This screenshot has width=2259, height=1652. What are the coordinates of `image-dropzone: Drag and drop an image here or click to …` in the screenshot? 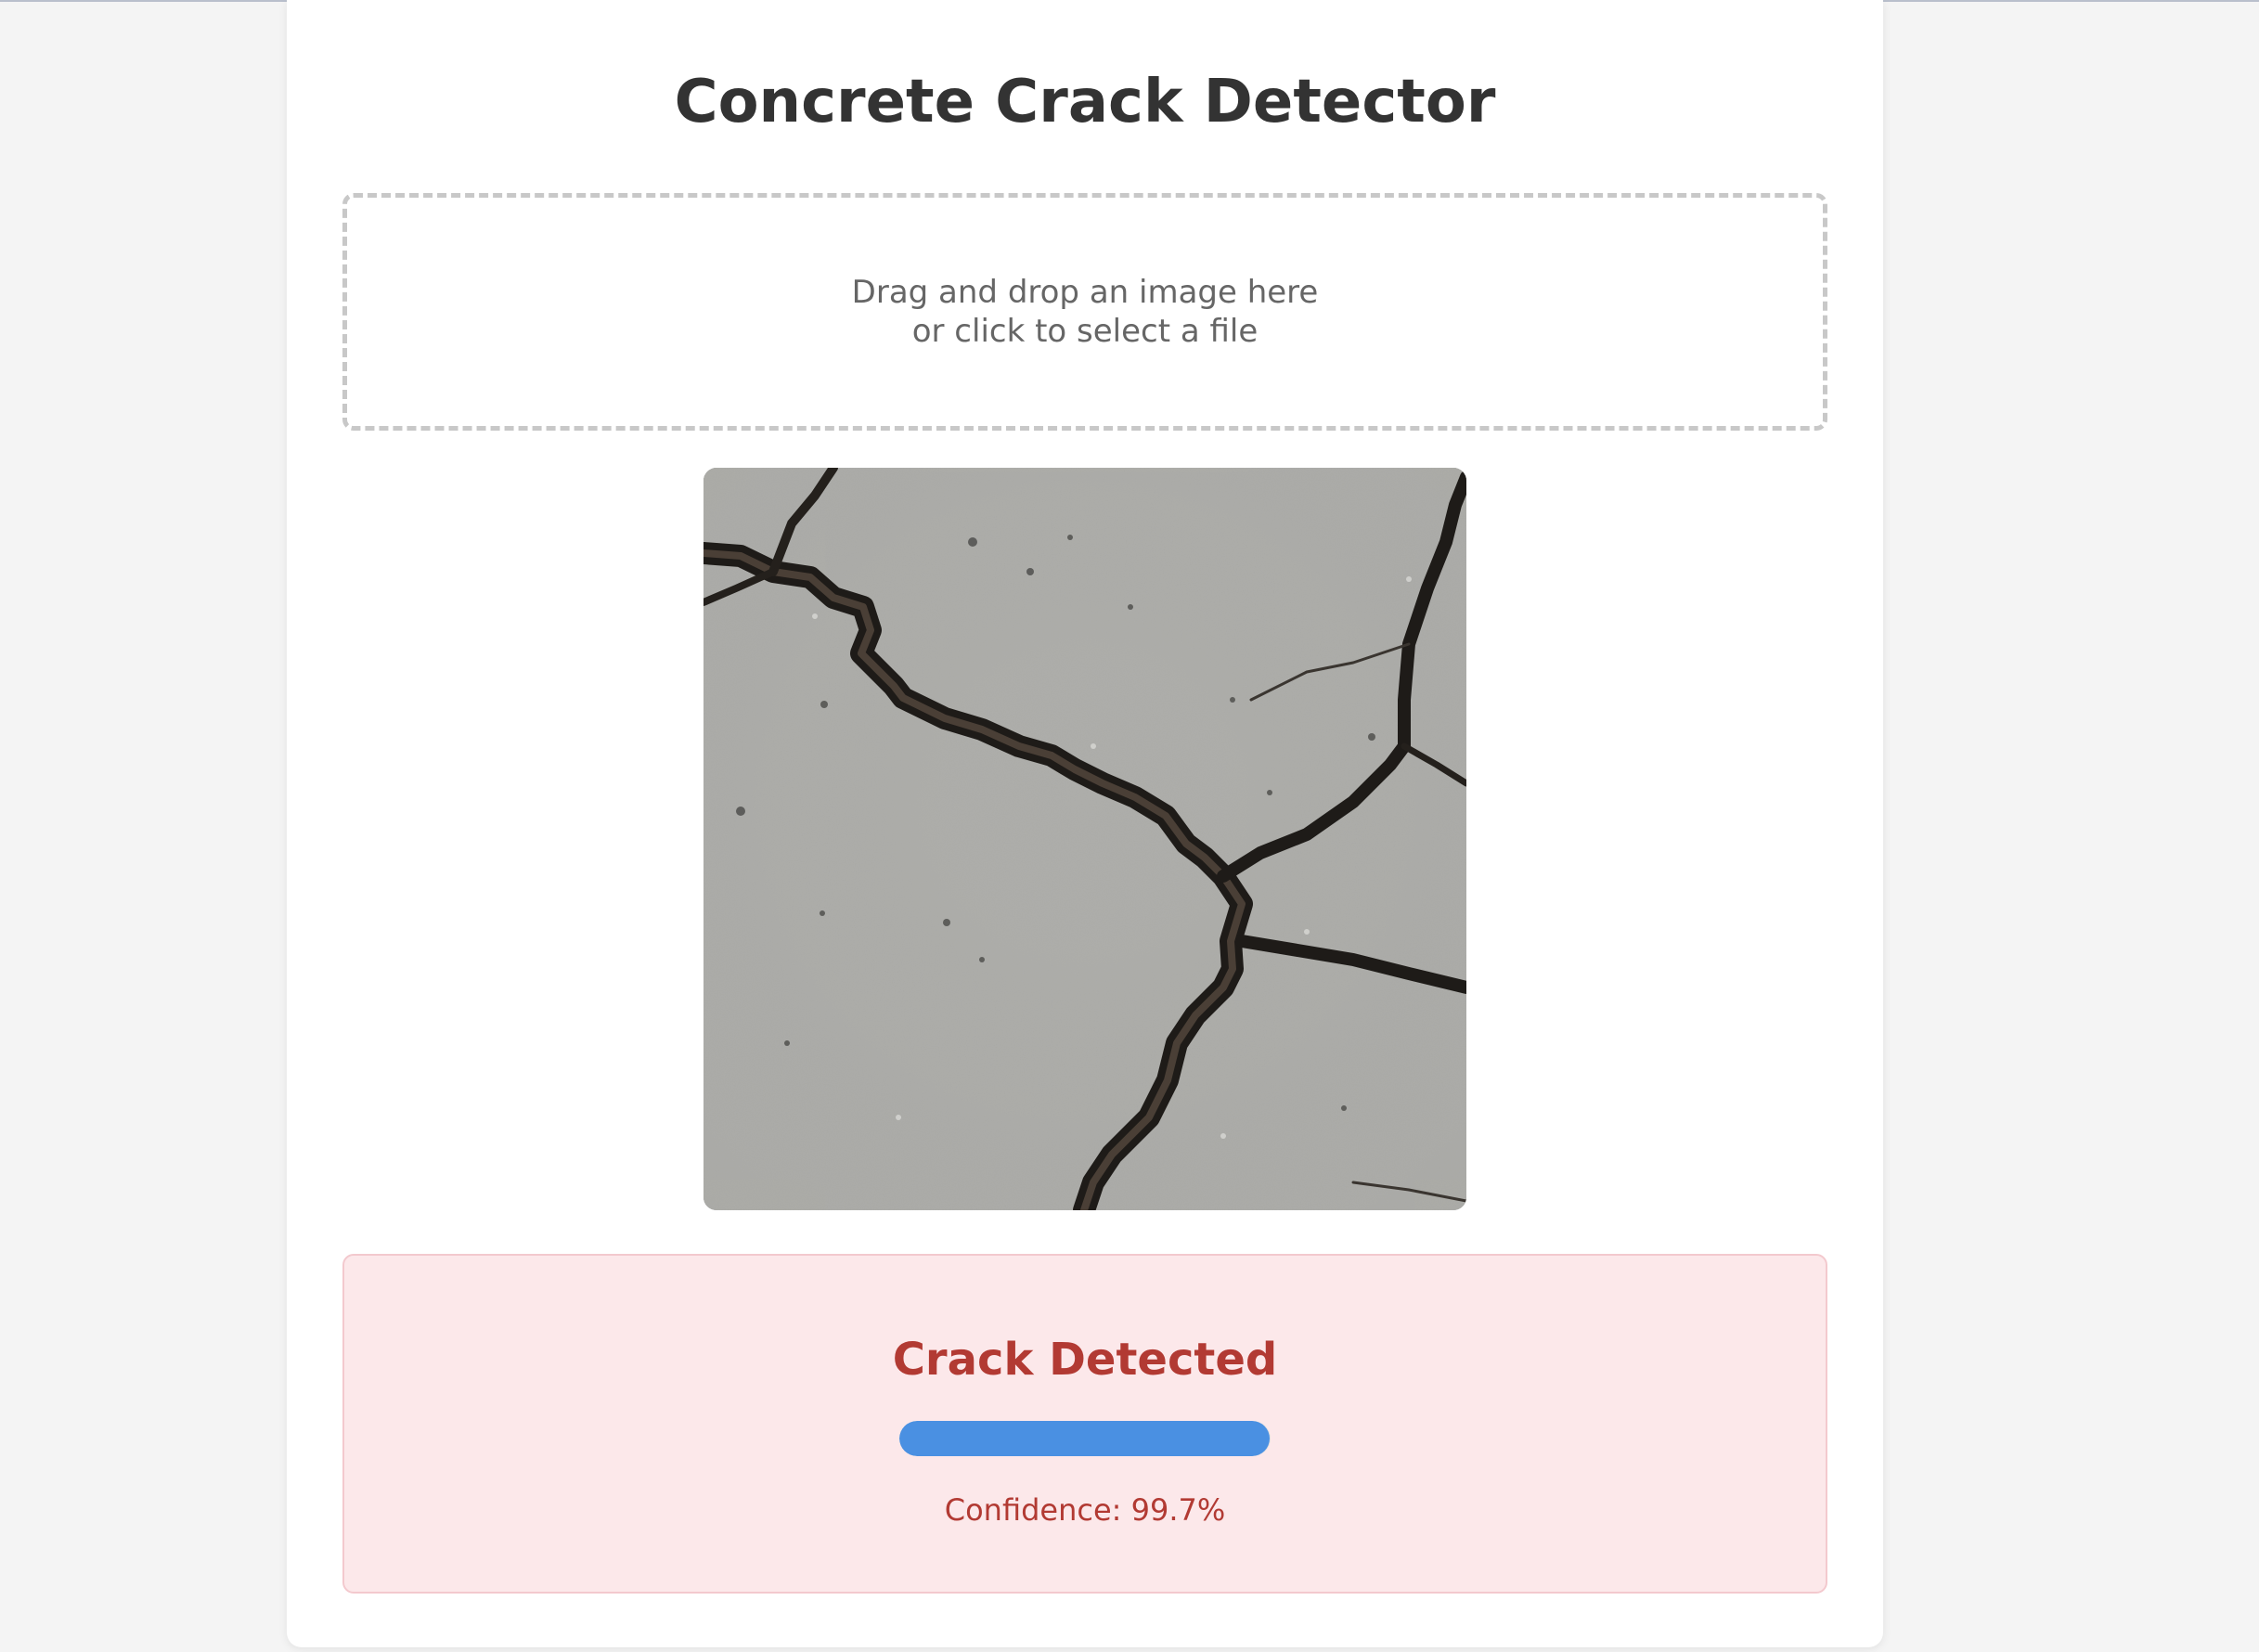 It's located at (1084, 312).